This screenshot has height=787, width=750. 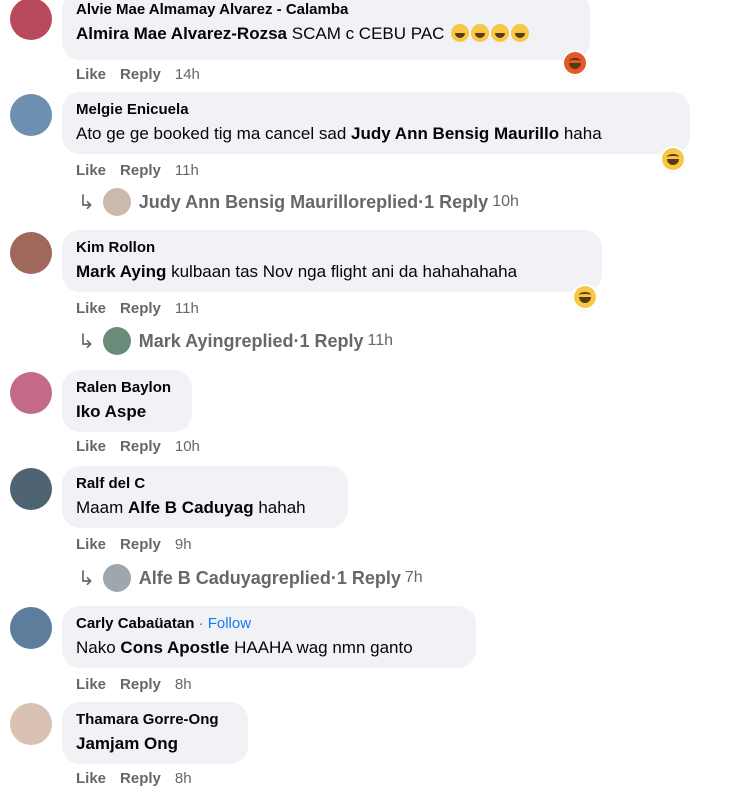 I want to click on comment-author: Melgie Enicuela, so click(x=376, y=109).